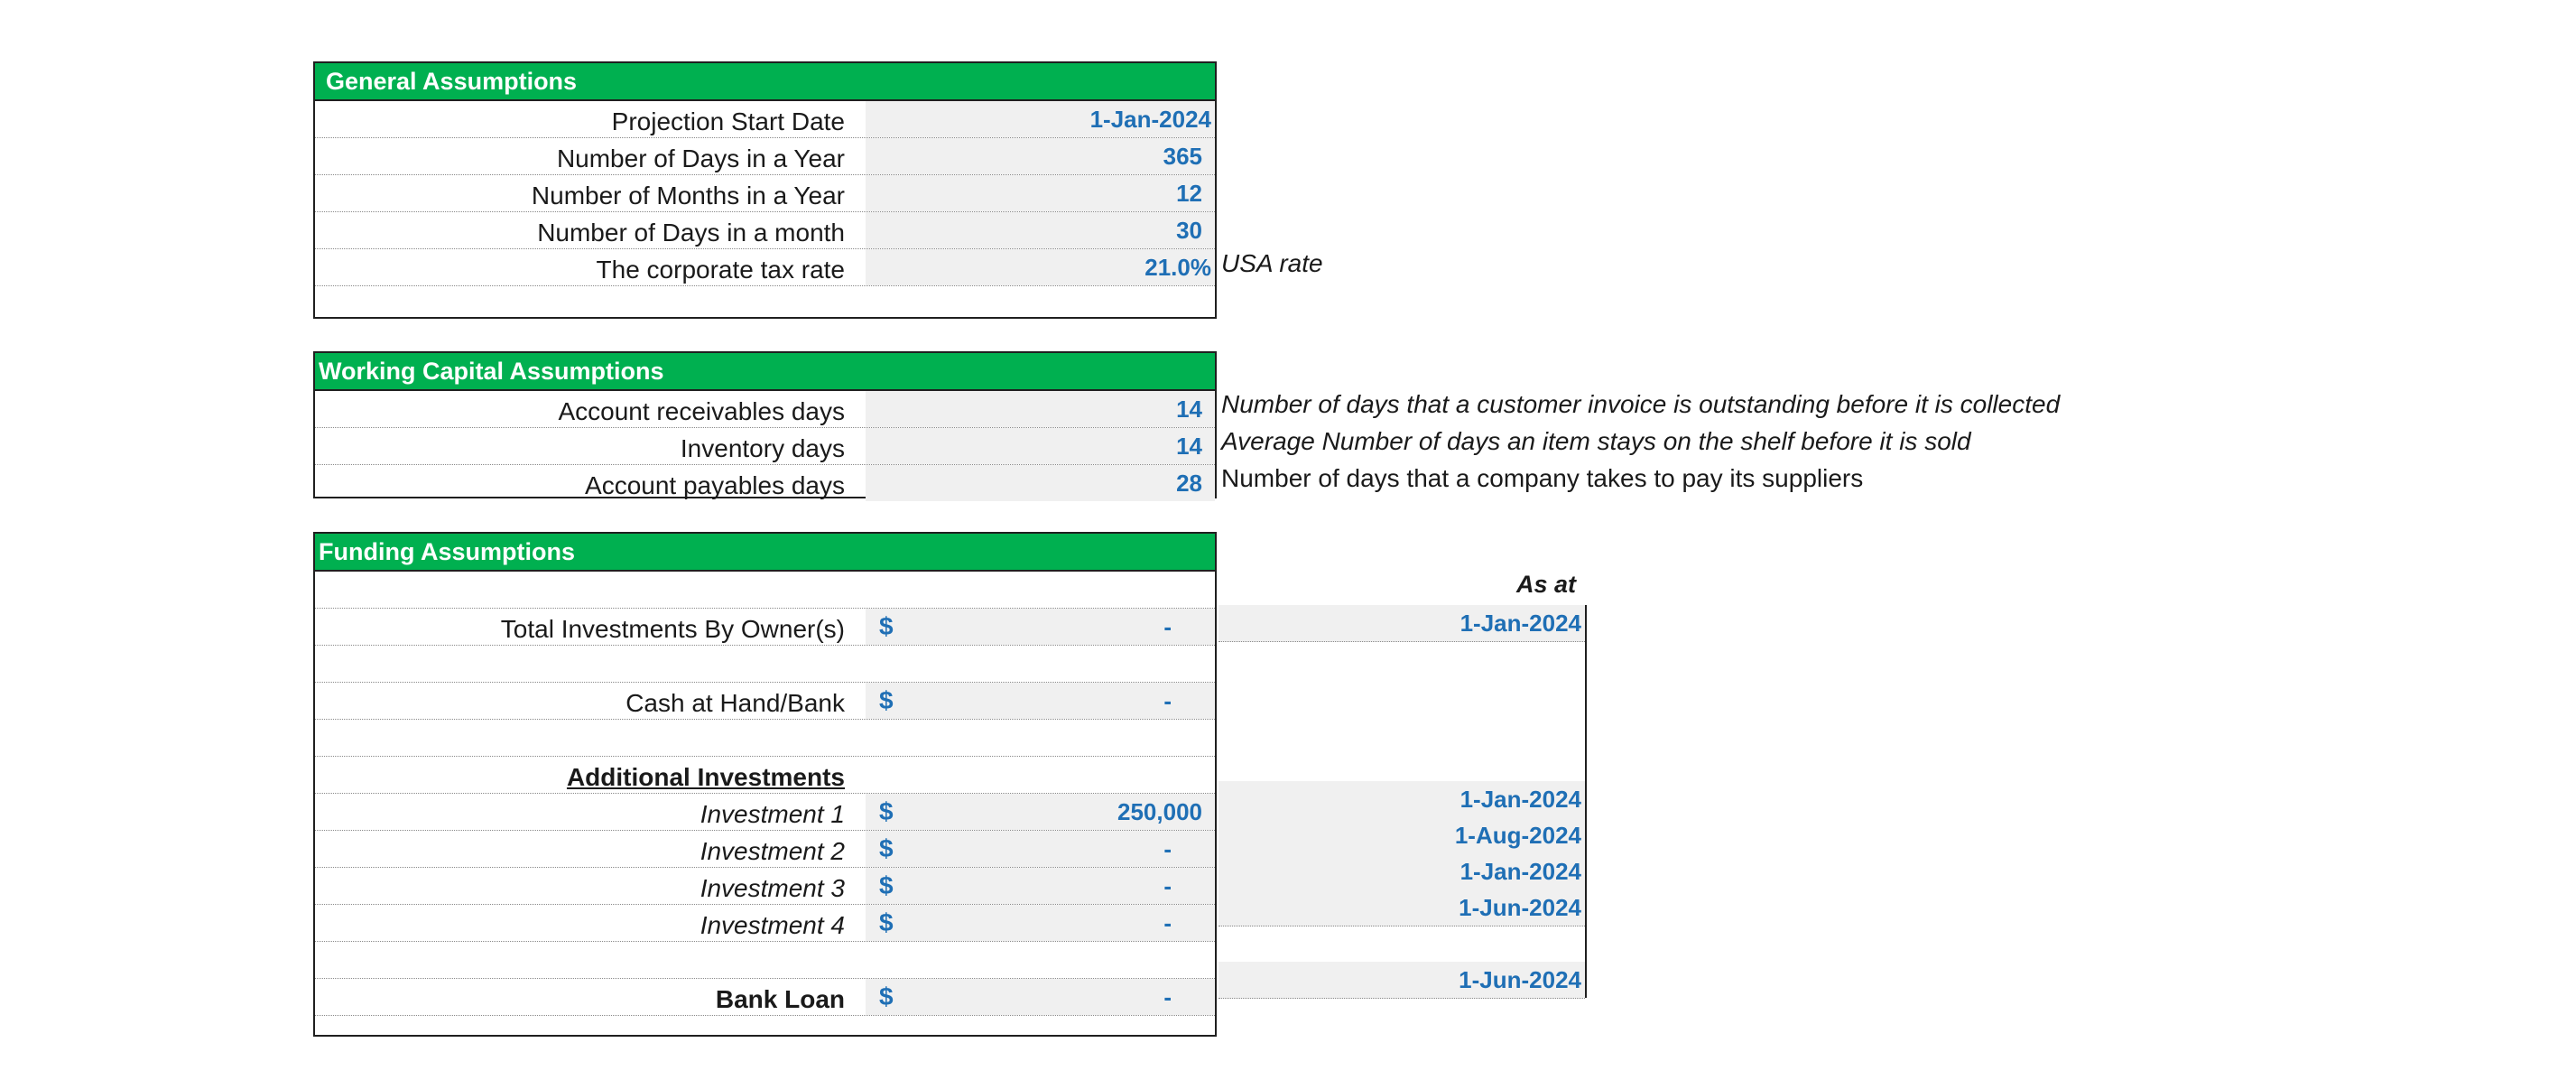  Describe the element at coordinates (706, 777) in the screenshot. I see `additional-investments-heading: Additional Investments` at that location.